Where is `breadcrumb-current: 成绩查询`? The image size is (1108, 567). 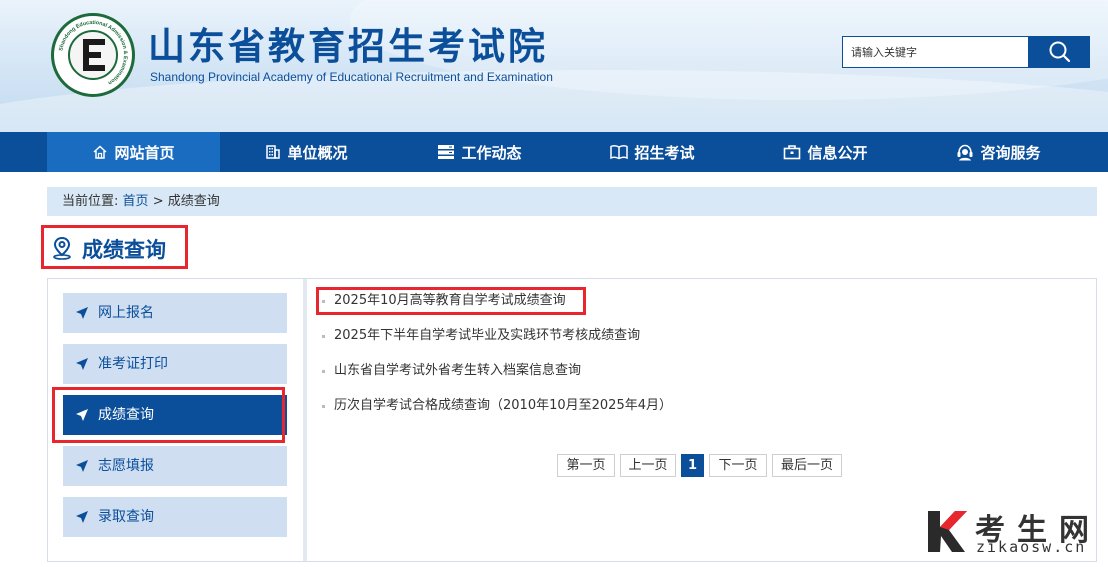 breadcrumb-current: 成绩查询 is located at coordinates (193, 201).